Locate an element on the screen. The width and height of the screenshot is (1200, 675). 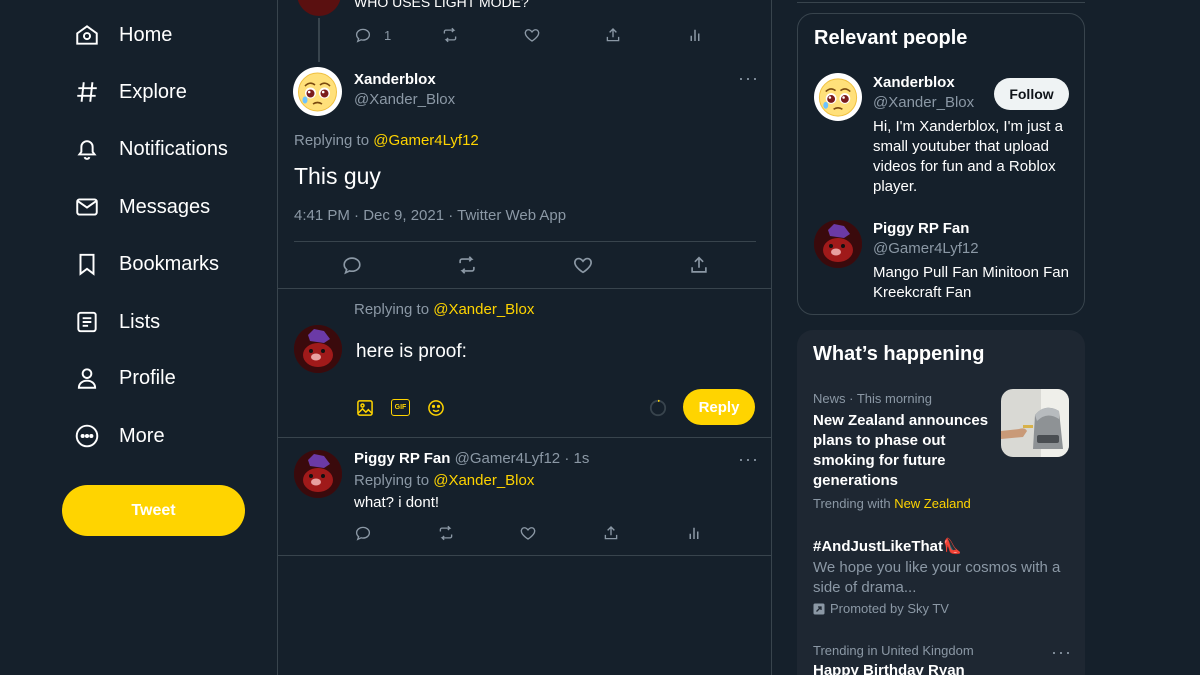
gif-icon: GIF is located at coordinates (400, 407).